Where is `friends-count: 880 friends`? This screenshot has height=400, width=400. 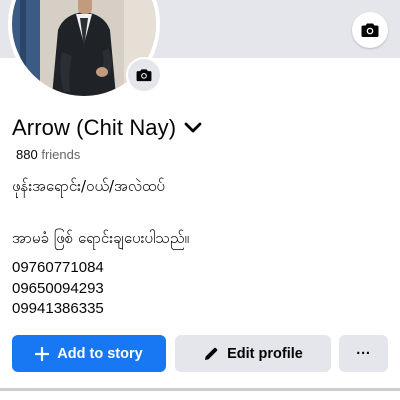
friends-count: 880 friends is located at coordinates (48, 154).